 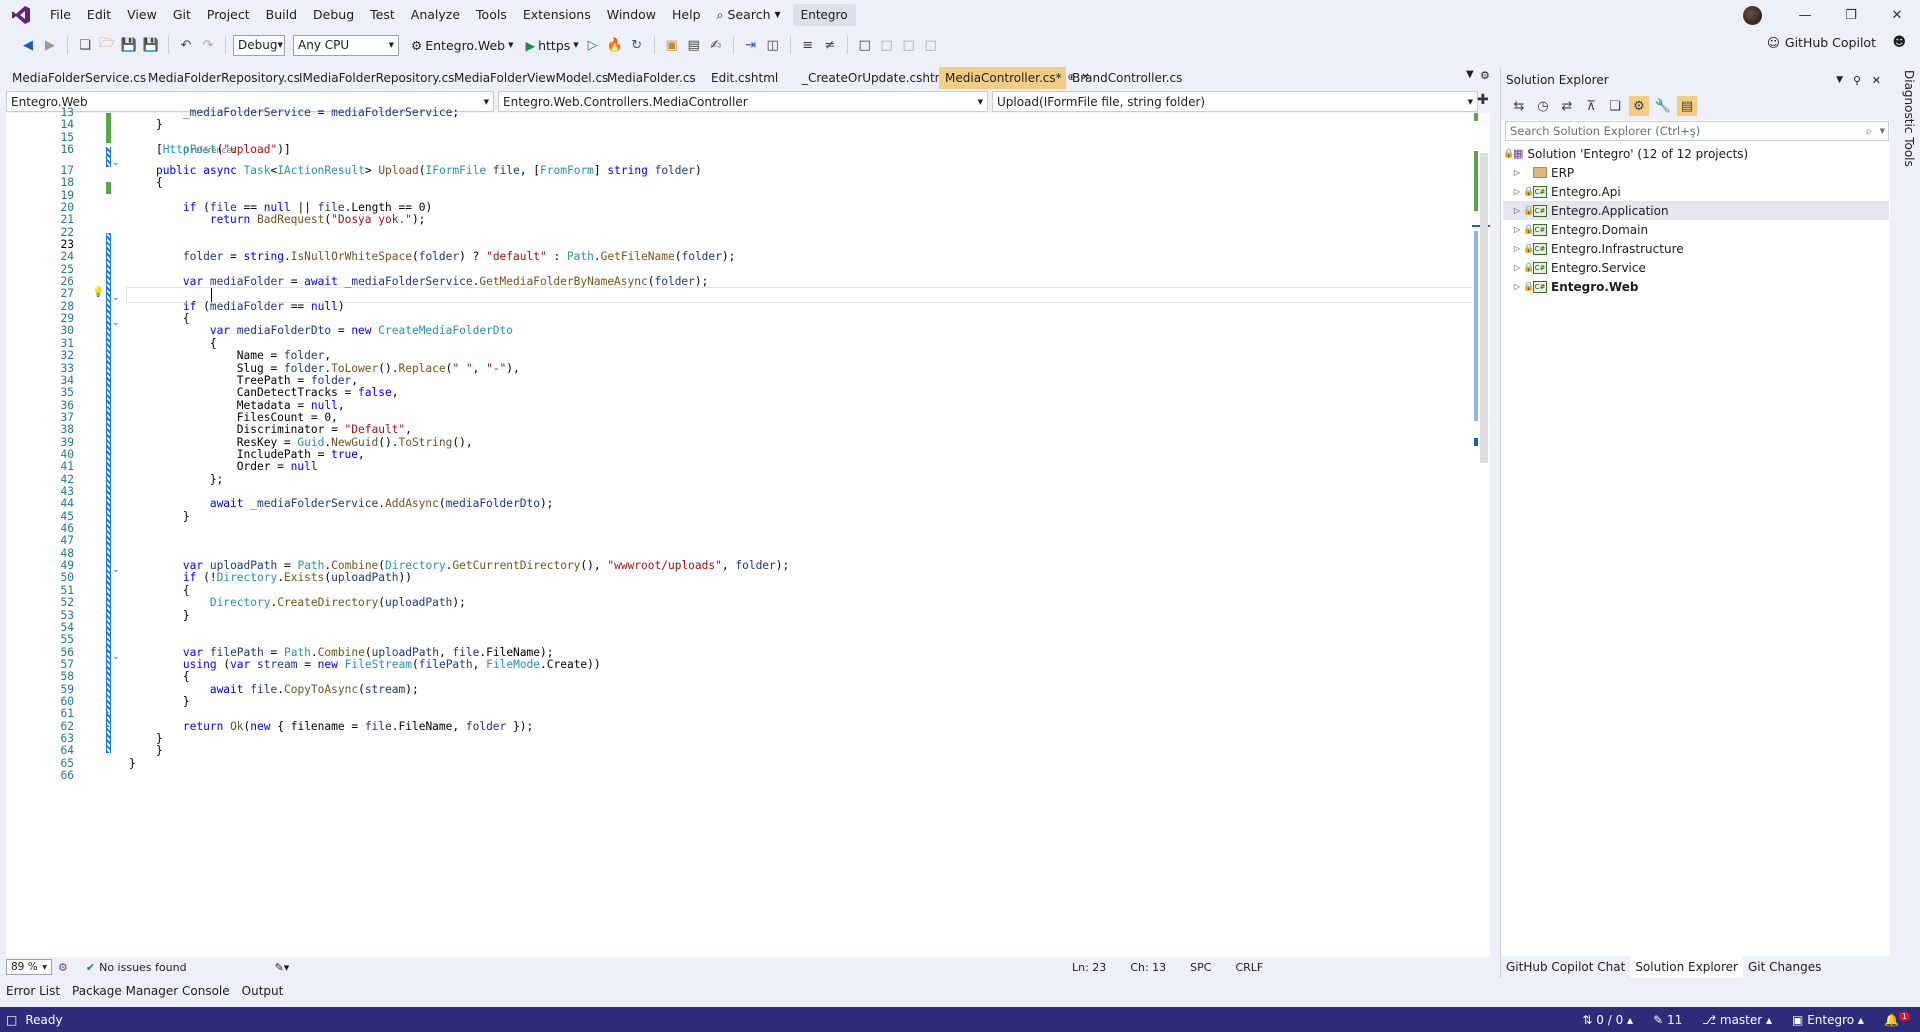 I want to click on notifications-icon: 🔔 1, so click(x=1897, y=1019).